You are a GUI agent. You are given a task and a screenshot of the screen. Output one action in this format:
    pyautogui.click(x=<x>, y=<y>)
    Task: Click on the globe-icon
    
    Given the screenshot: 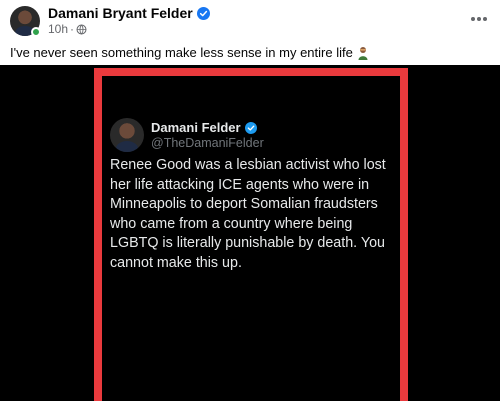 What is the action you would take?
    pyautogui.click(x=81, y=29)
    